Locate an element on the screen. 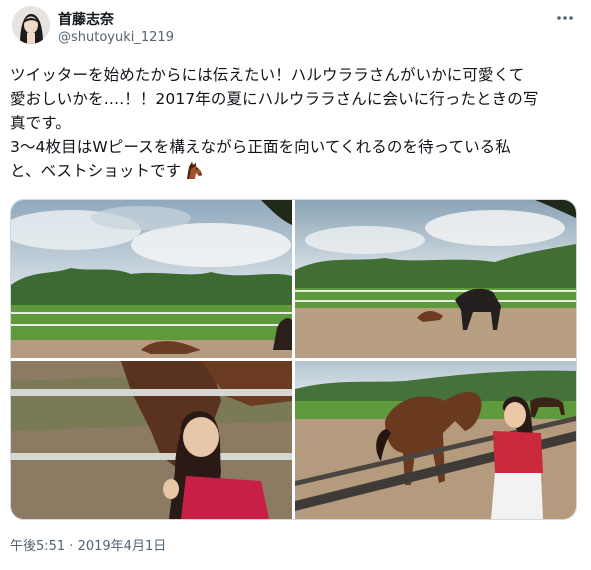 The image size is (591, 570). tweet-text-line: ツイッターを始めたからには伝えたい！ハルウララさんがいかに可愛くて is located at coordinates (267, 75).